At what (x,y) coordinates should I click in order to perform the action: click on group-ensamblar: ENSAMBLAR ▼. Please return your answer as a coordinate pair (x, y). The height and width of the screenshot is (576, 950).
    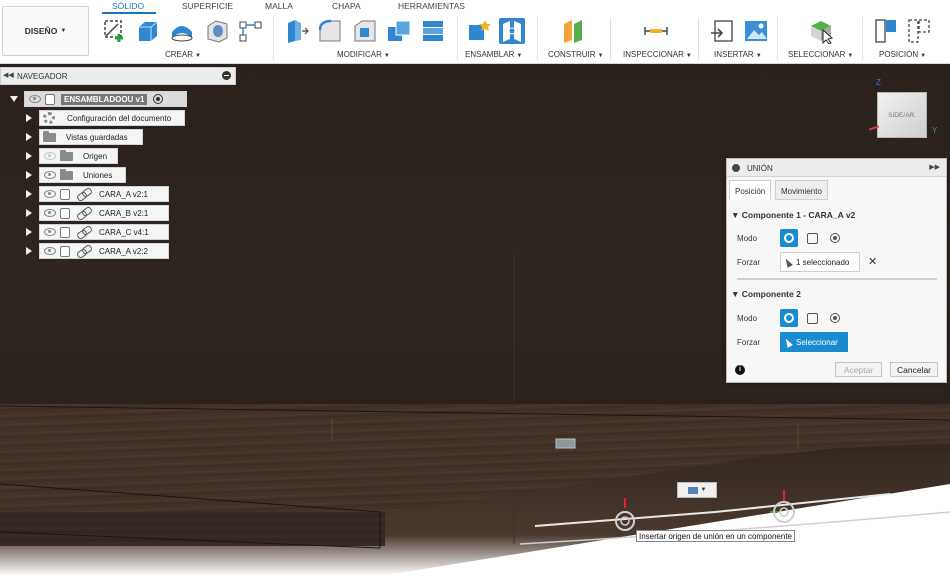
    Looking at the image, I should click on (493, 54).